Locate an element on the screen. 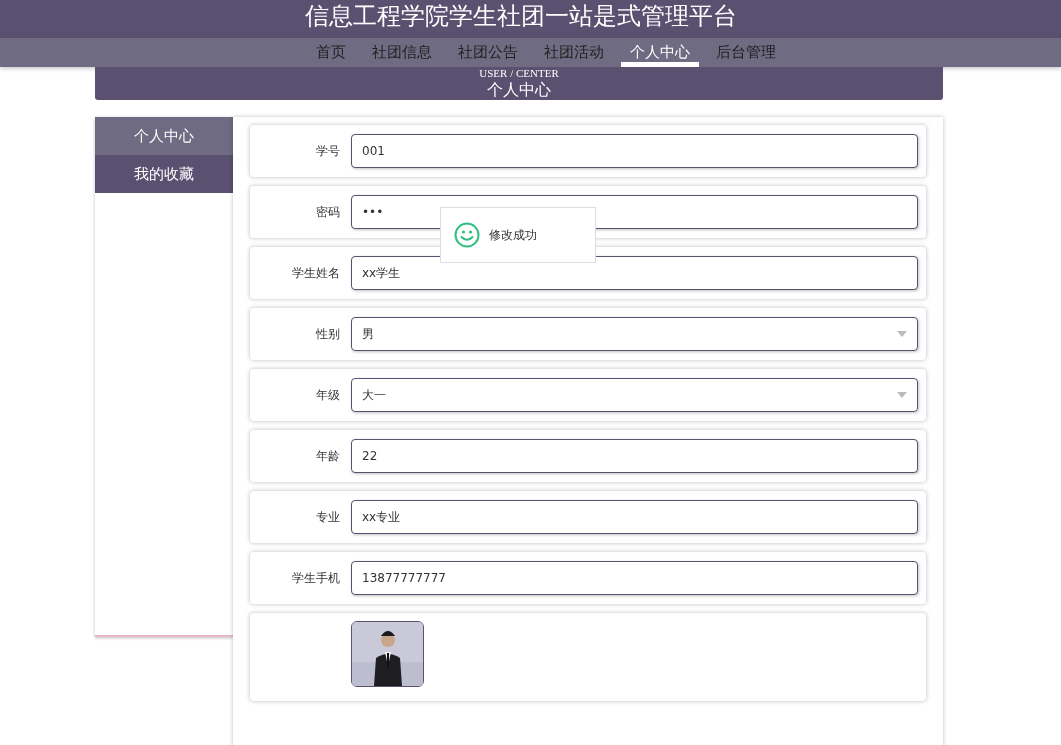  field-label: 学生手机 is located at coordinates (316, 578).